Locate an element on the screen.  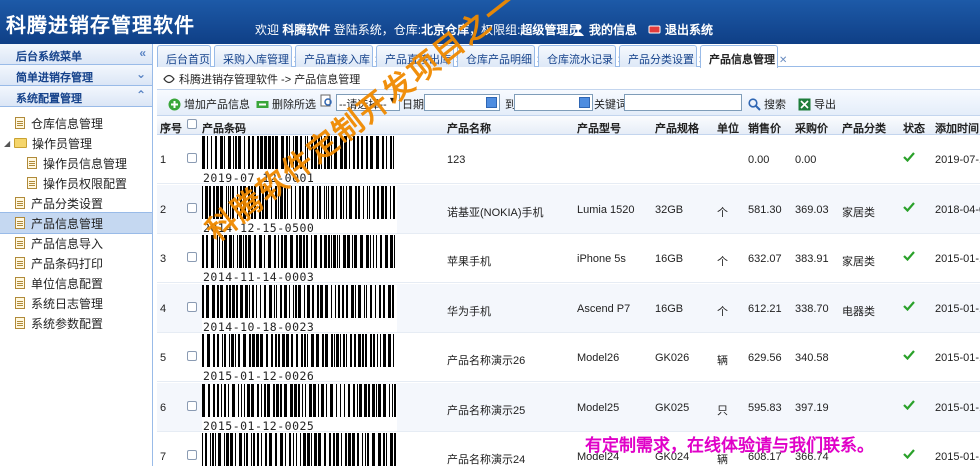
export-label: 导出 is located at coordinates (825, 105).